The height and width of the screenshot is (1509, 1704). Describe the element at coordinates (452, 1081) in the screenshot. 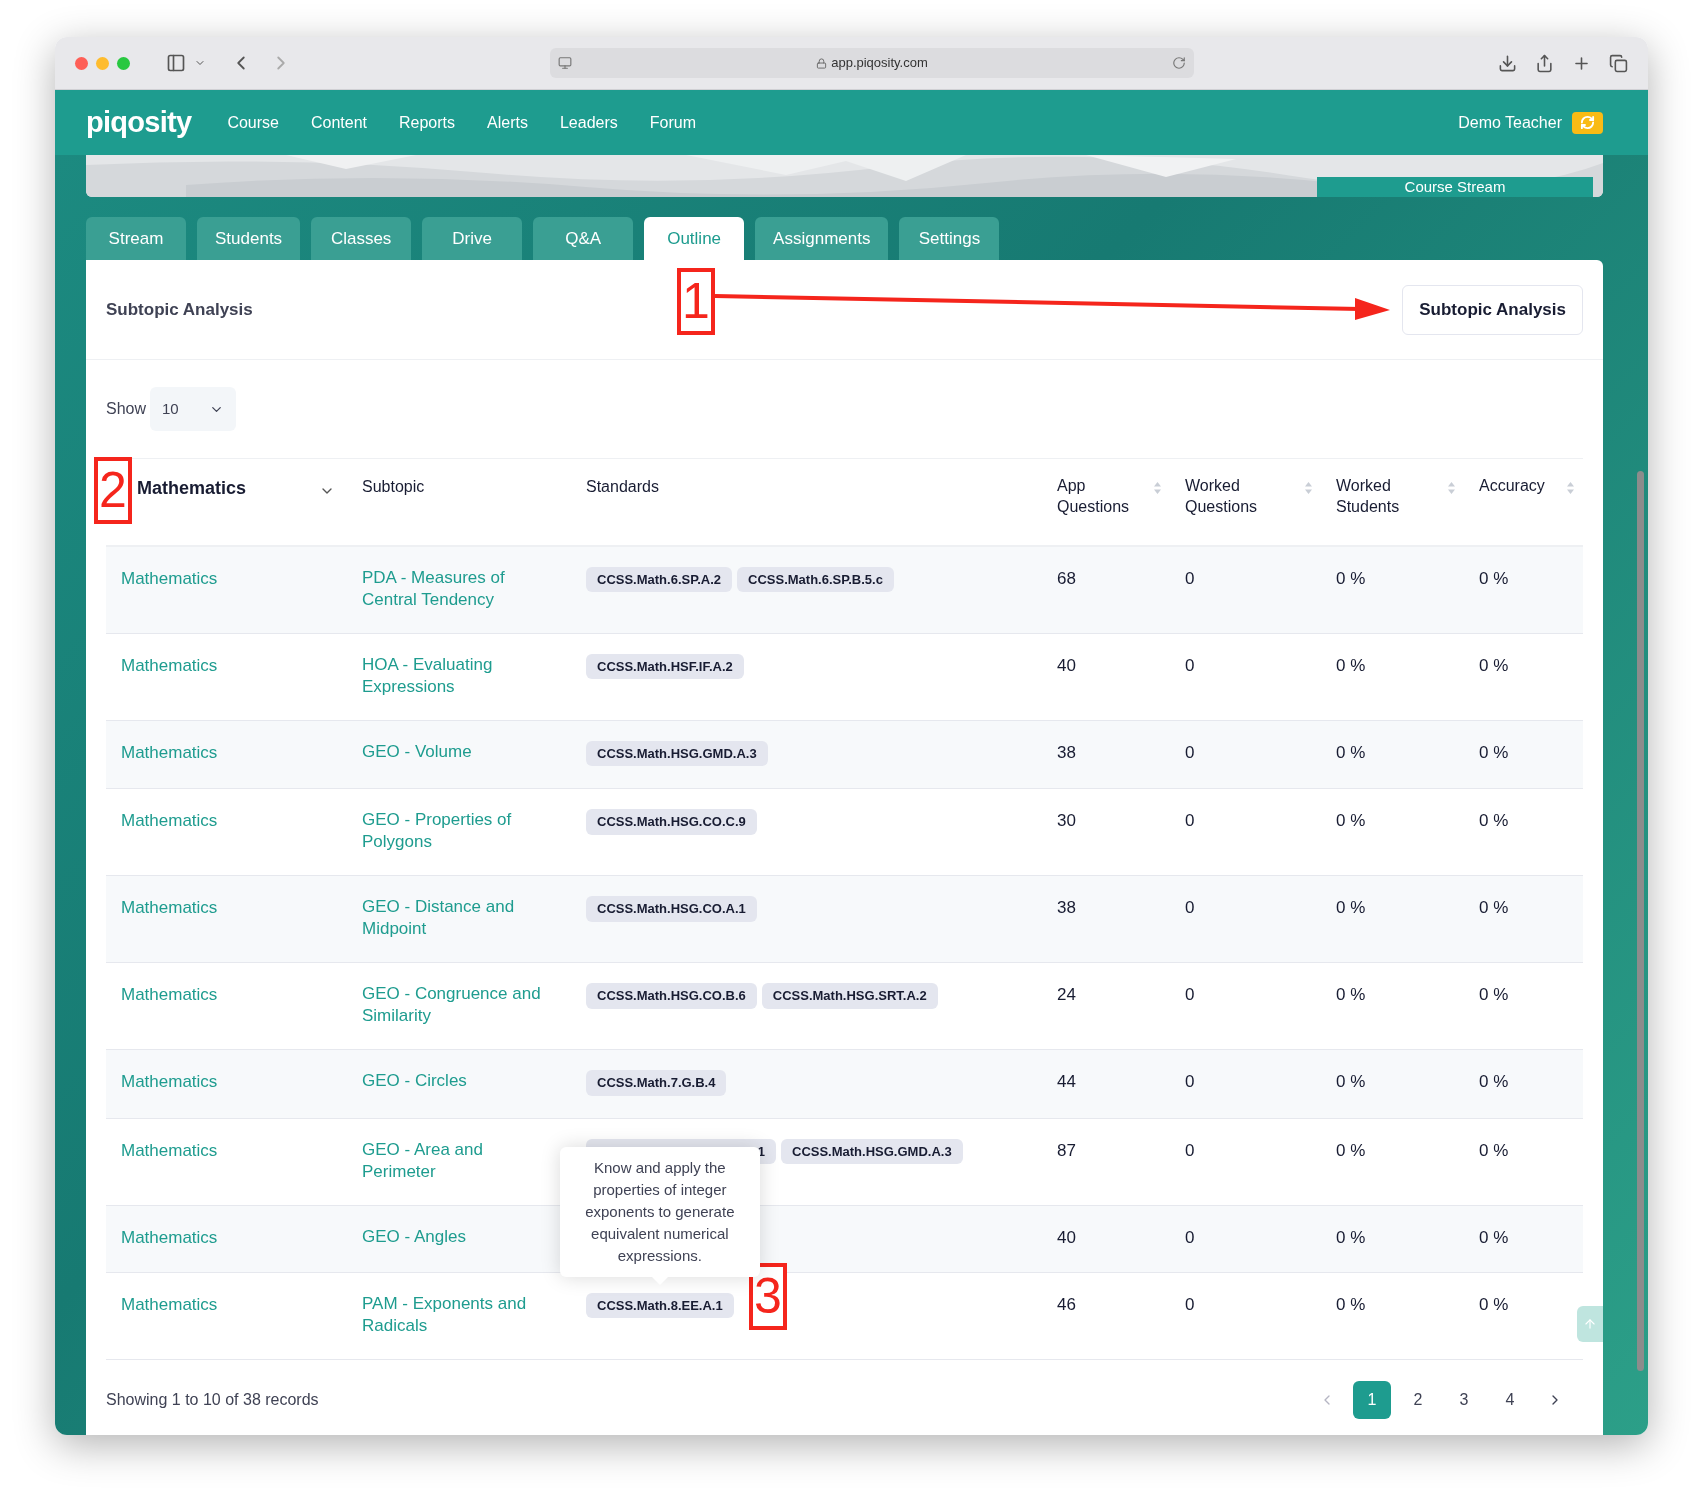

I see `subtopic-link: GEO - Circles` at that location.